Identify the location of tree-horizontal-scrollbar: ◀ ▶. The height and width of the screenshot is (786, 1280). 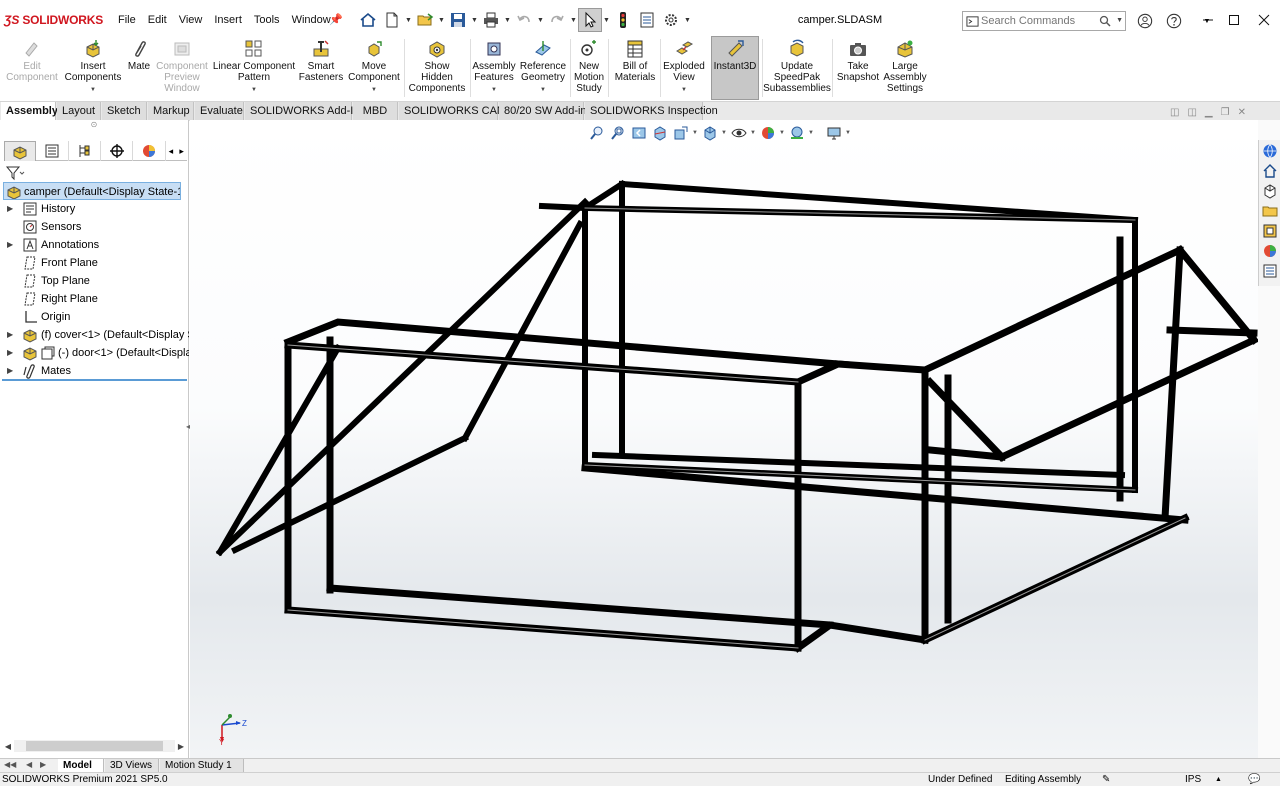
(94, 746).